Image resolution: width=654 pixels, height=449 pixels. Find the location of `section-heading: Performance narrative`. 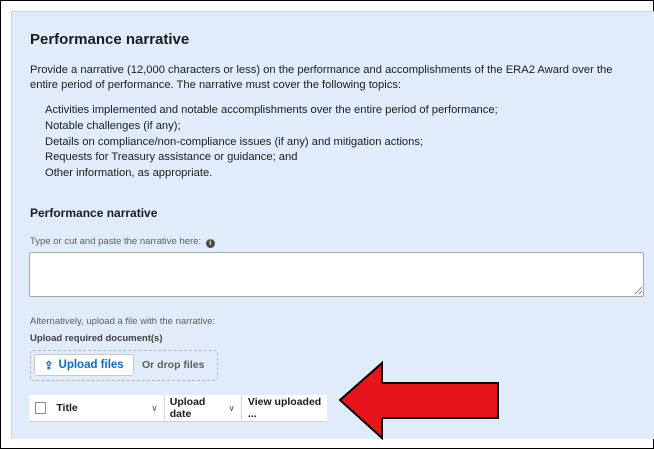

section-heading: Performance narrative is located at coordinates (110, 39).